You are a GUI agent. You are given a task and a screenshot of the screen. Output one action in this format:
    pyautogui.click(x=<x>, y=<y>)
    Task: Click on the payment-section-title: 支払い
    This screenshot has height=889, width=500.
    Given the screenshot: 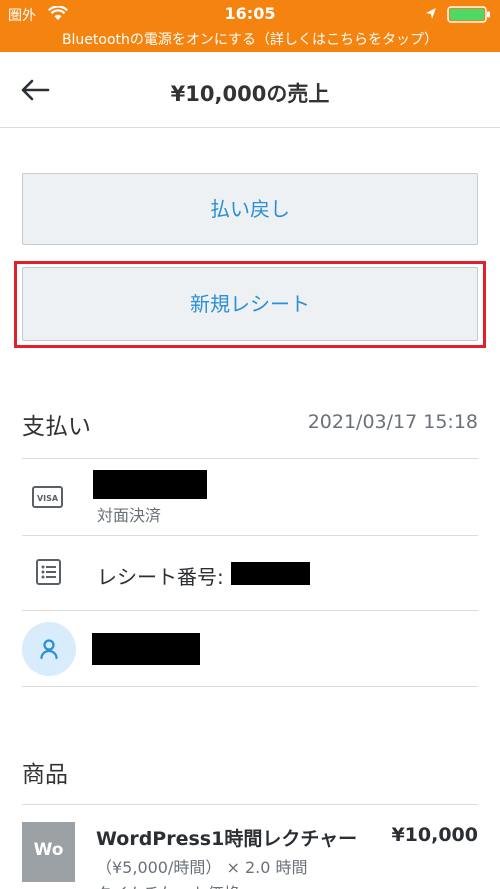 What is the action you would take?
    pyautogui.click(x=56, y=427)
    